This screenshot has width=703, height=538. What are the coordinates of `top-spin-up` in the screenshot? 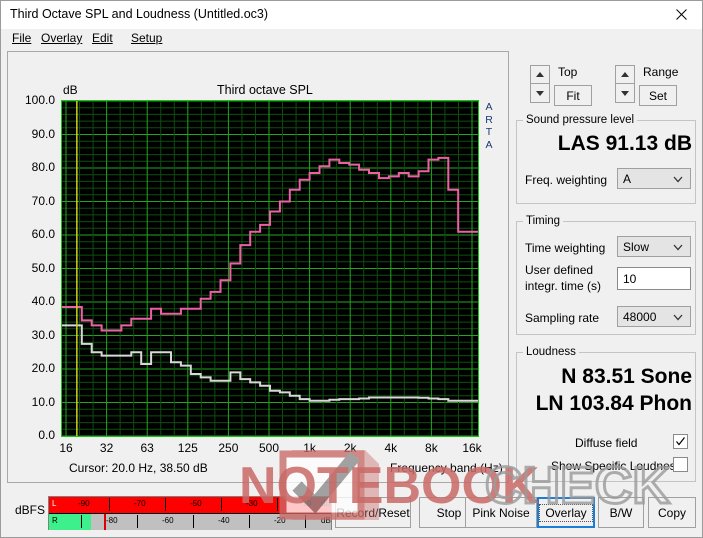 It's located at (540, 74).